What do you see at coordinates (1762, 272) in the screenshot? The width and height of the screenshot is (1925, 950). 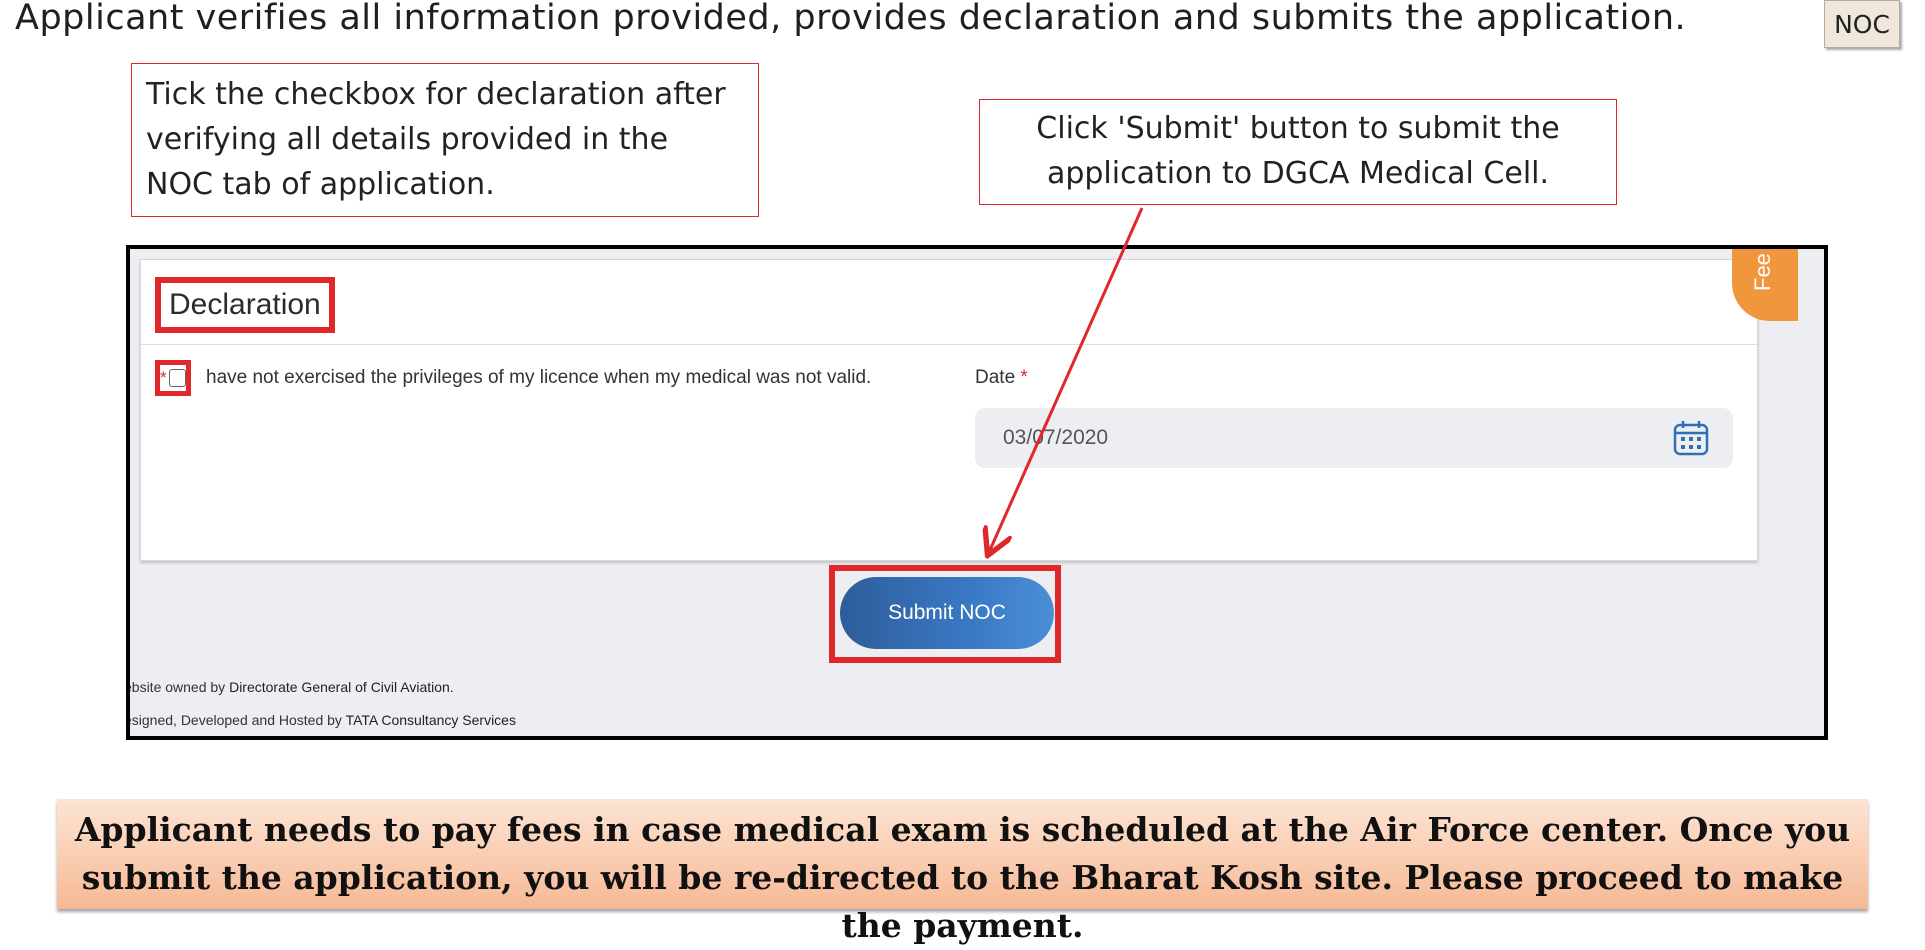 I see `fee-tab-label: Fee` at bounding box center [1762, 272].